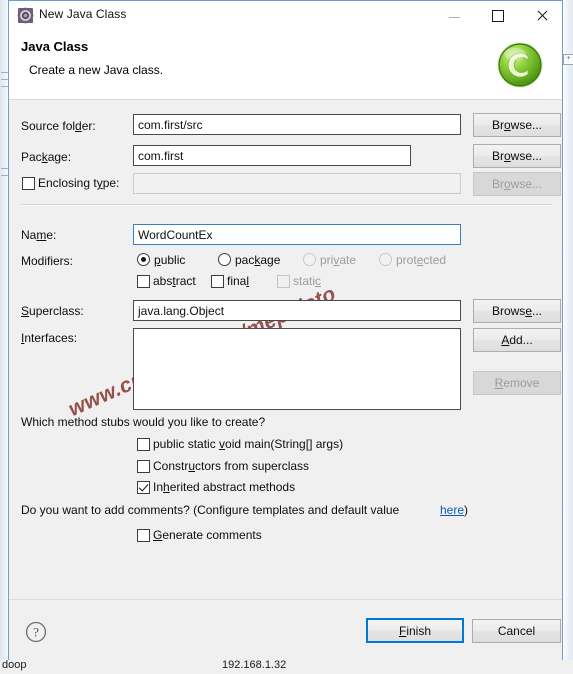 The width and height of the screenshot is (573, 674). What do you see at coordinates (520, 65) in the screenshot?
I see `green-c-badge-icon` at bounding box center [520, 65].